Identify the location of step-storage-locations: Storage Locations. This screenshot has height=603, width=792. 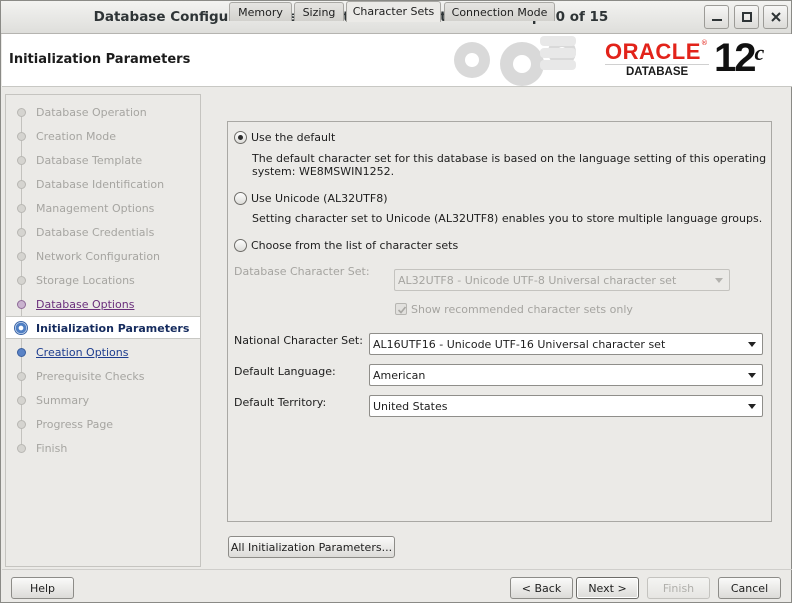
(103, 280).